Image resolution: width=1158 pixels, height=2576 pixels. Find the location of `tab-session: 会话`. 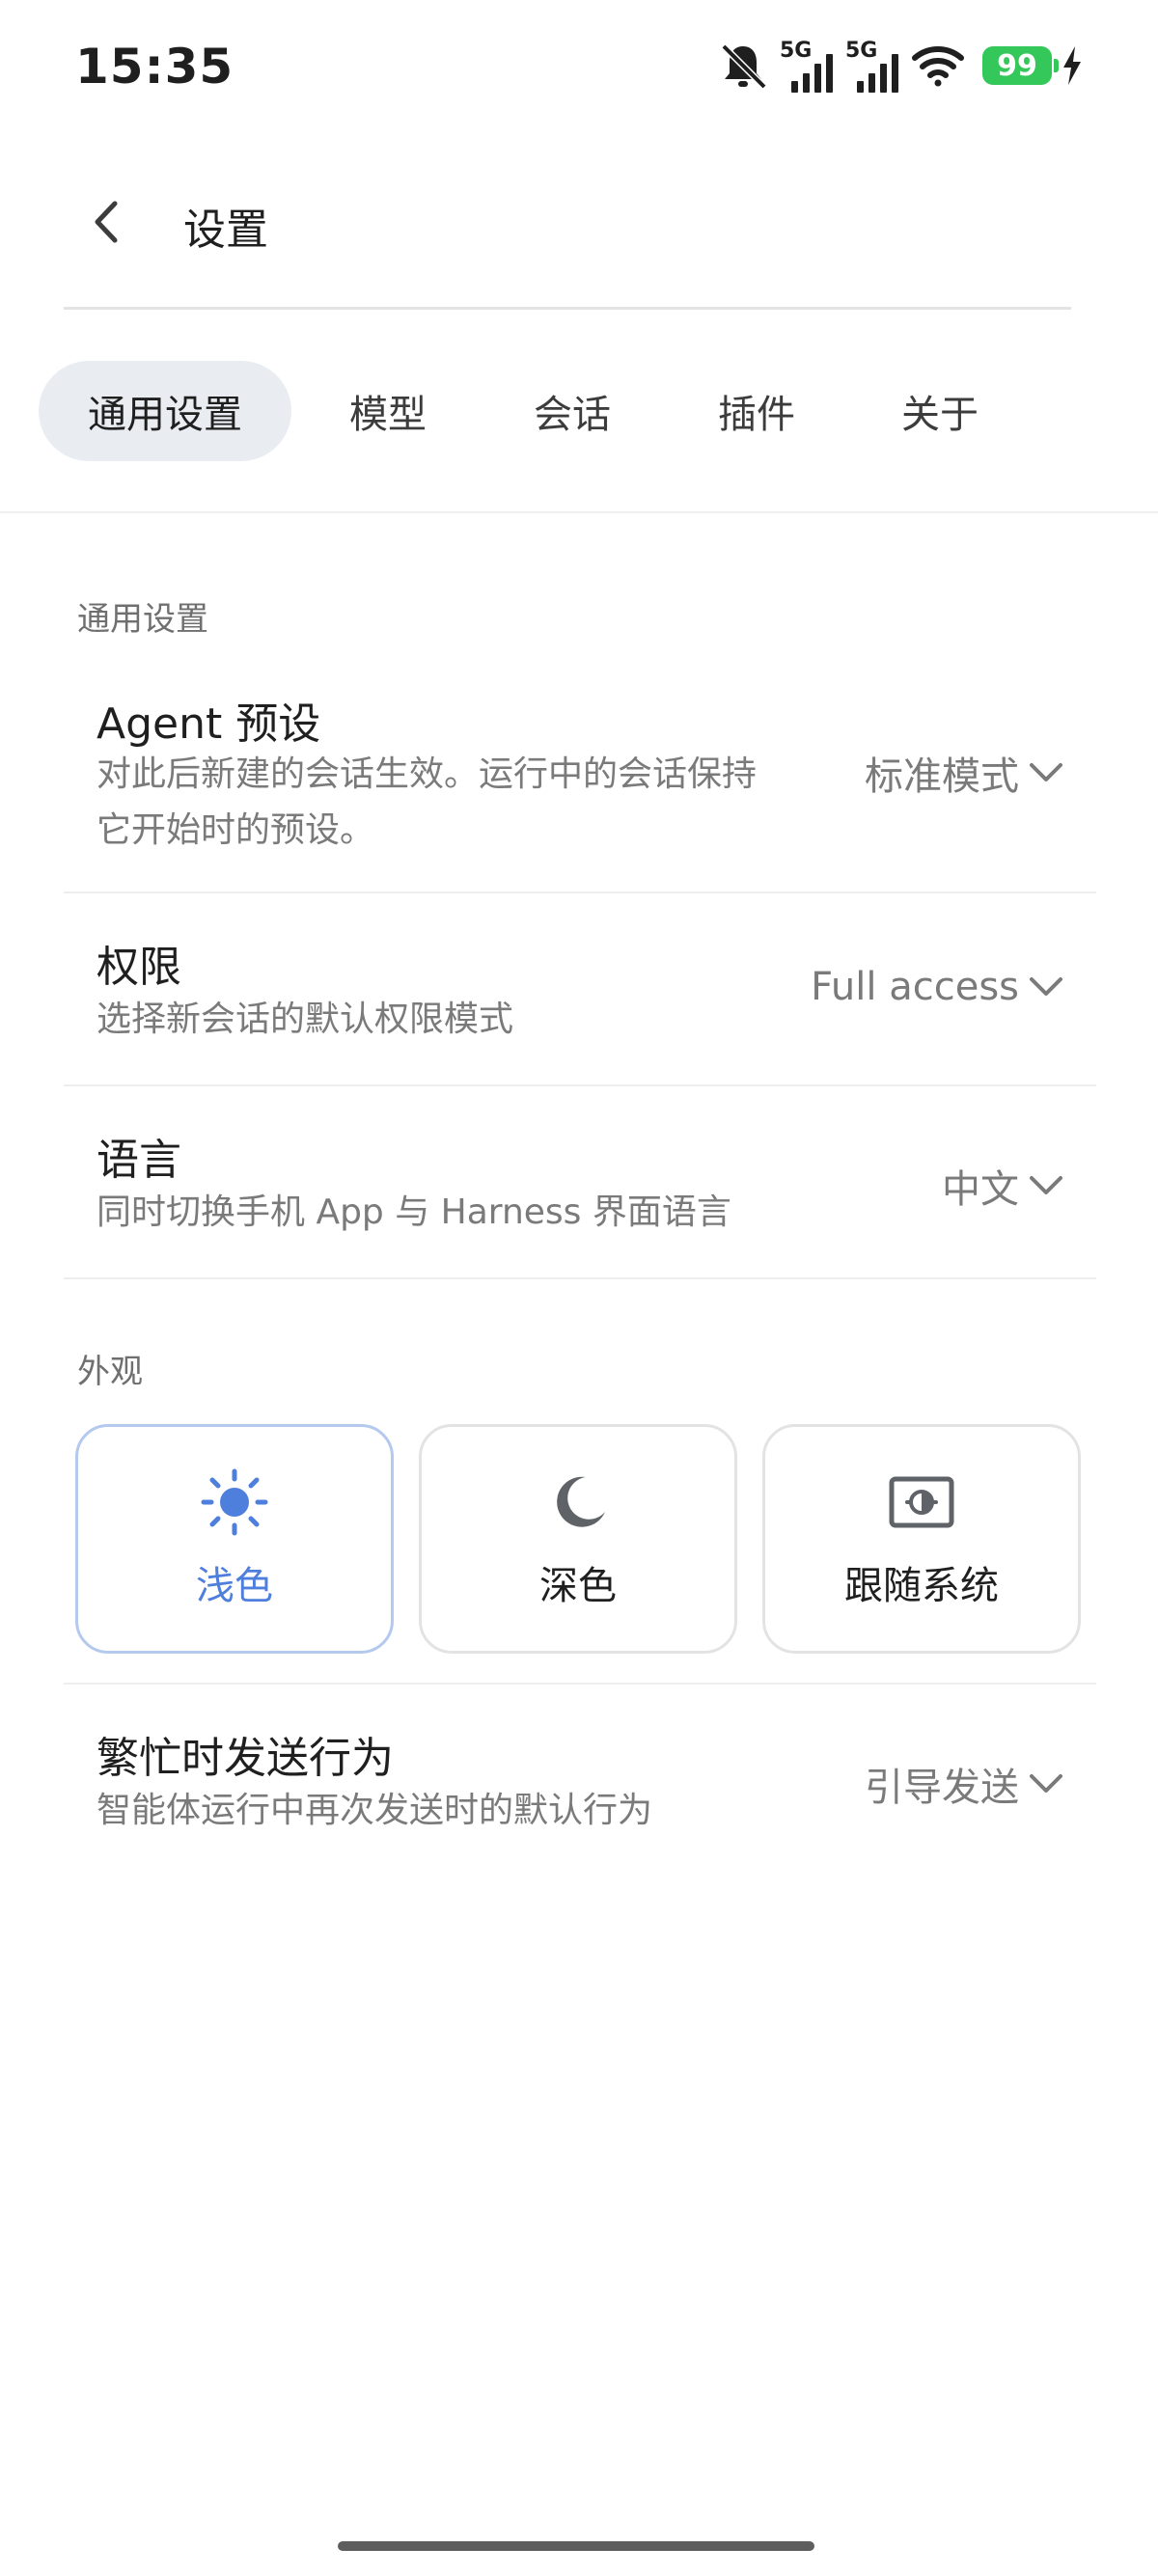

tab-session: 会话 is located at coordinates (572, 411).